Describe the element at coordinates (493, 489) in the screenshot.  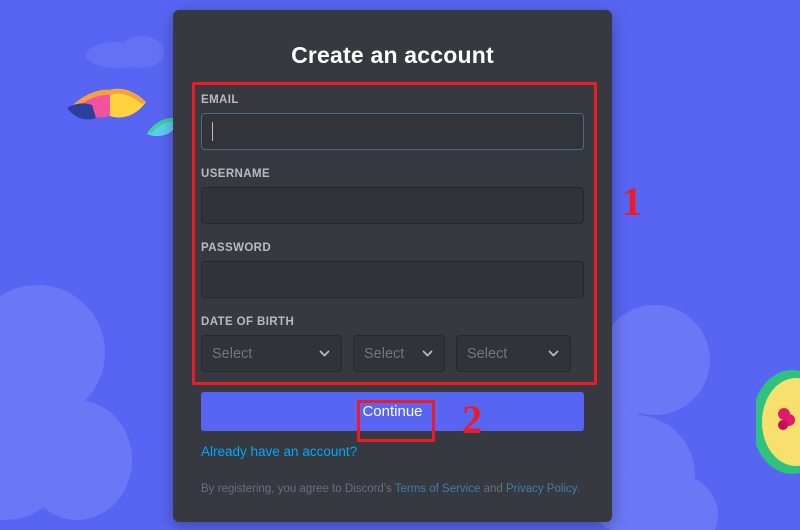
I see `legal-conjunction: and` at that location.